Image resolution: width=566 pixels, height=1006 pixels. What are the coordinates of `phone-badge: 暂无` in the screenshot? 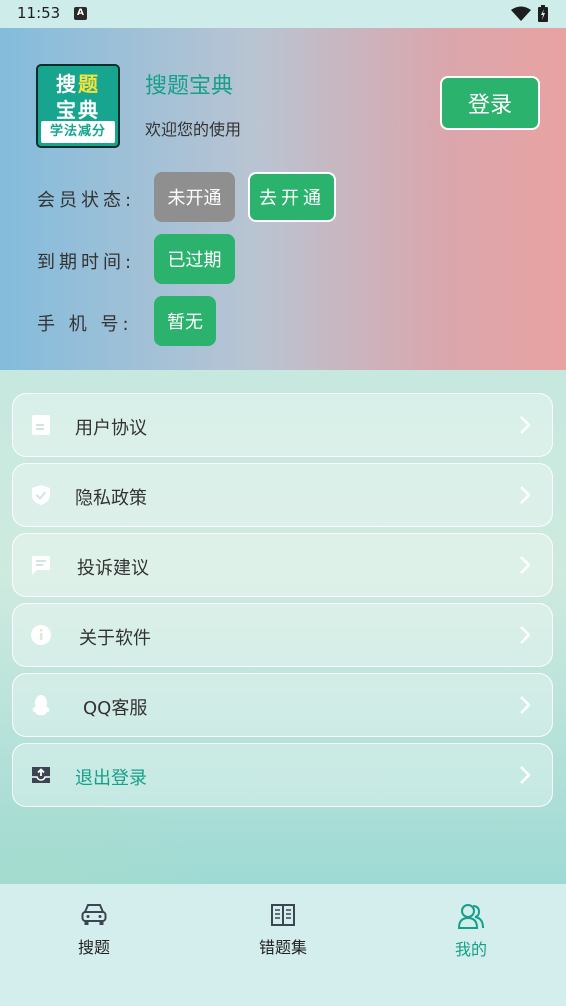 It's located at (185, 321).